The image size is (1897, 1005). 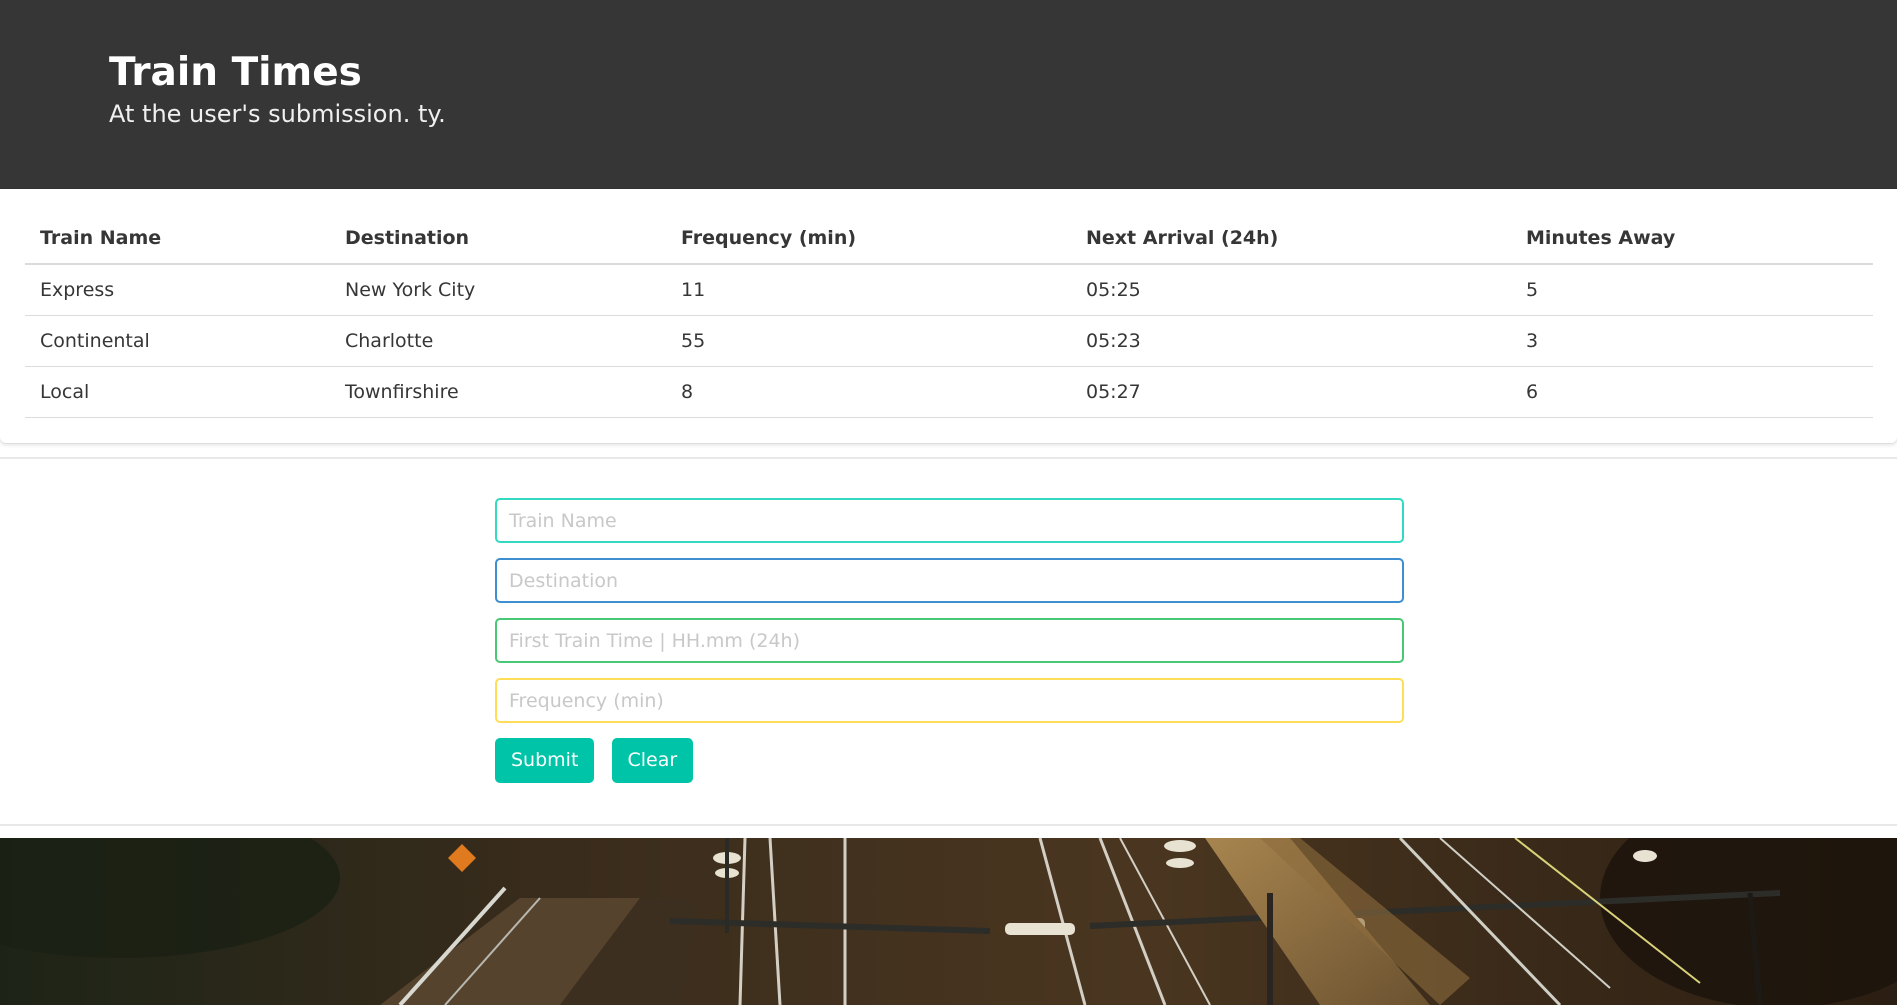 What do you see at coordinates (235, 72) in the screenshot?
I see `page-title: Train Times` at bounding box center [235, 72].